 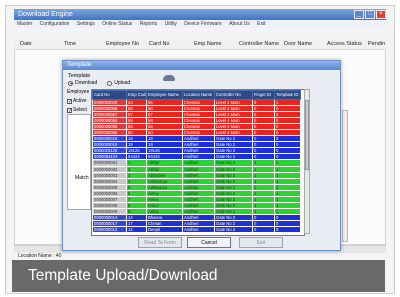 What do you see at coordinates (345, 176) in the screenshot?
I see `main-vertical-scrollbar` at bounding box center [345, 176].